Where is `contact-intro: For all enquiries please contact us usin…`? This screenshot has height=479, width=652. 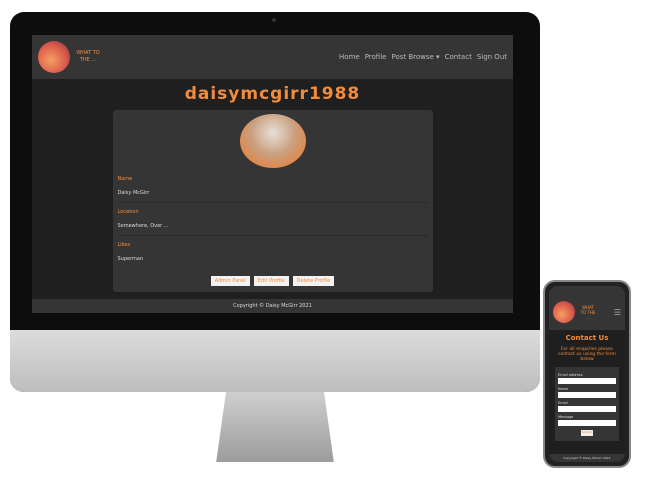 contact-intro: For all enquiries please contact us usin… is located at coordinates (587, 354).